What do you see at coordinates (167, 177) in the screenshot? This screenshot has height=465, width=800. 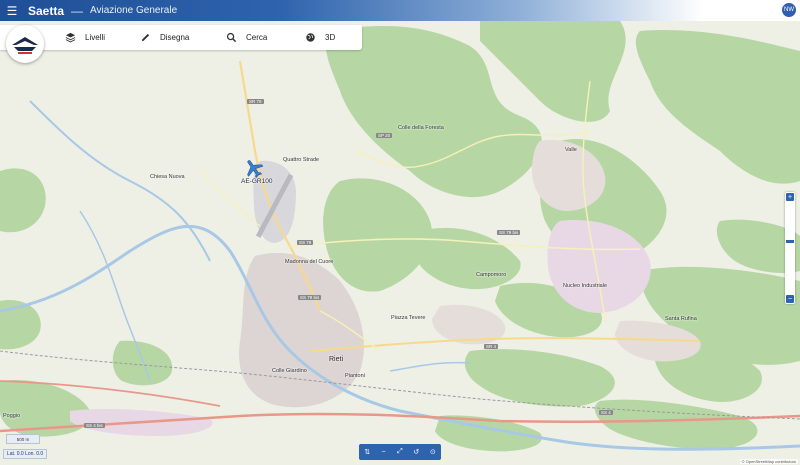 I see `place-label: Chiesa Nuova` at bounding box center [167, 177].